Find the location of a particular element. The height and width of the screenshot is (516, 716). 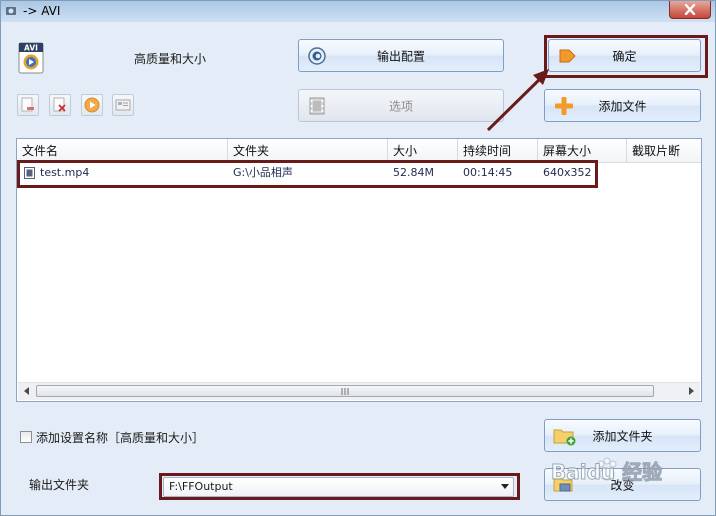

options-label: 选项 is located at coordinates (400, 106).